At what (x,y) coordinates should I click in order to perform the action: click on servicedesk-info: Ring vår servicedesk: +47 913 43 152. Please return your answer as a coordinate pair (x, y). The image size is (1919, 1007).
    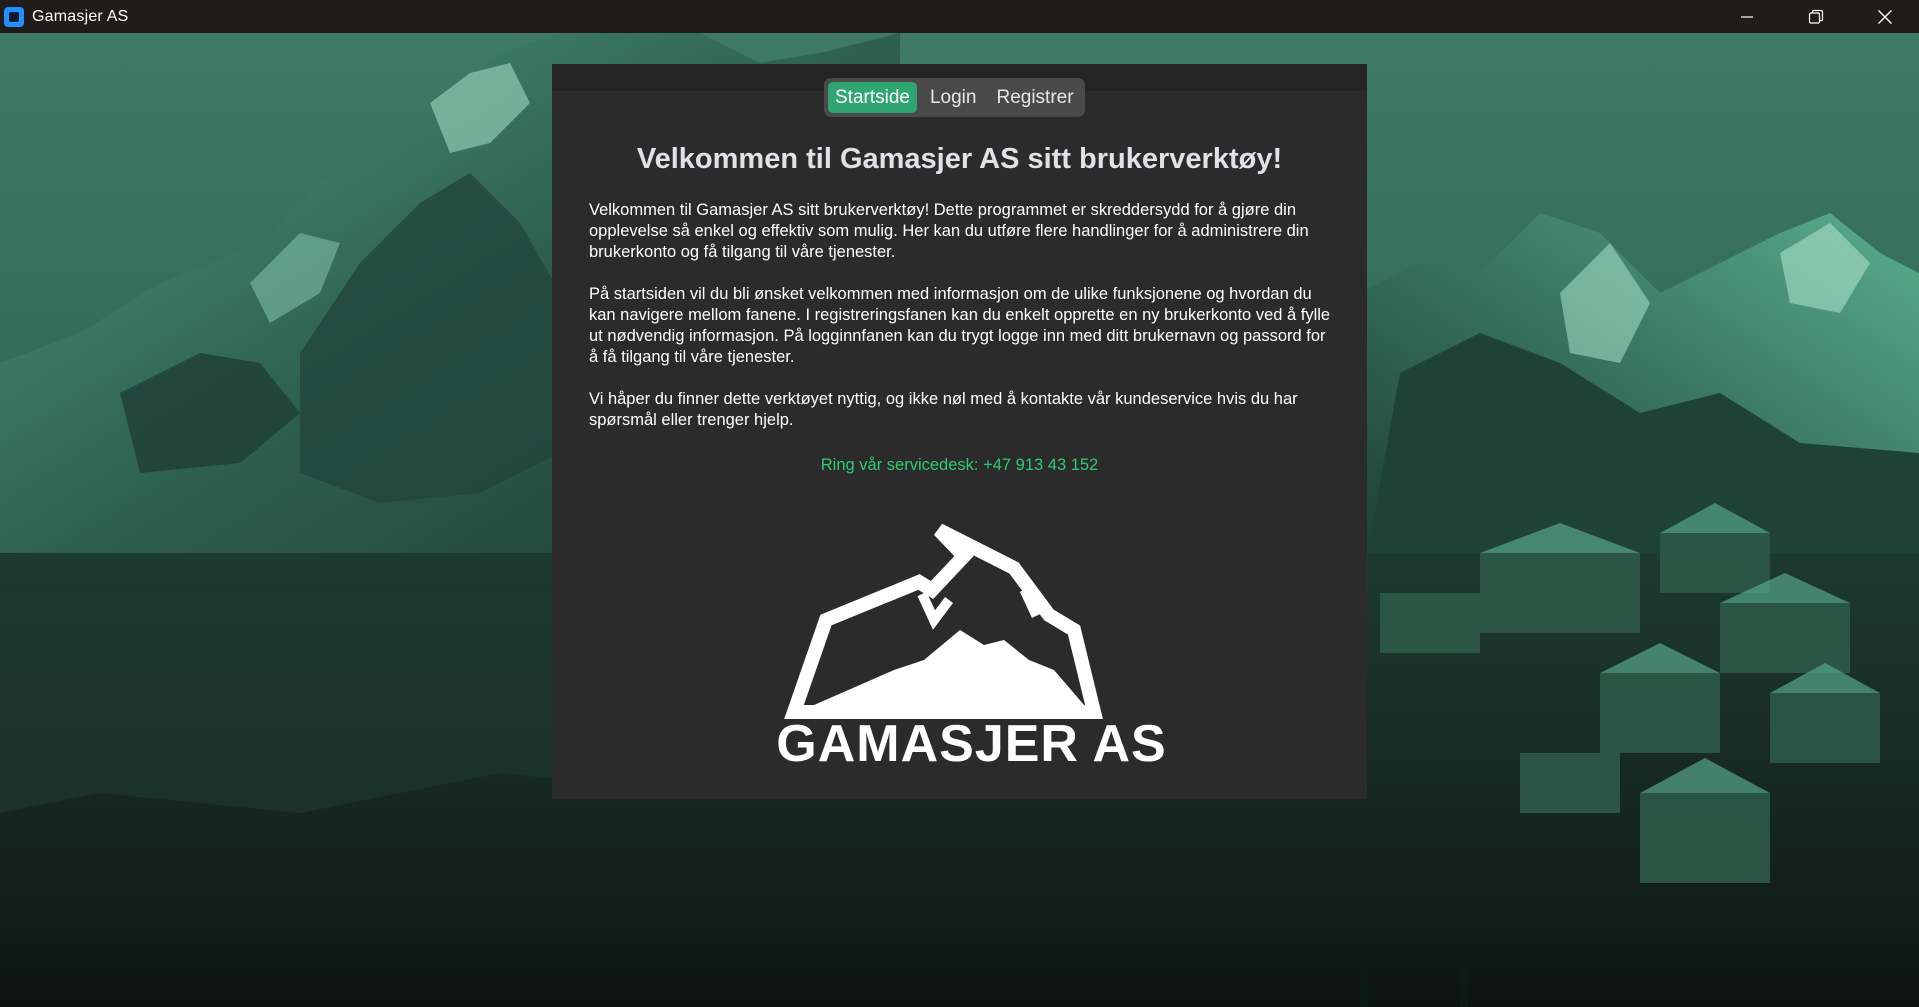
    Looking at the image, I should click on (959, 465).